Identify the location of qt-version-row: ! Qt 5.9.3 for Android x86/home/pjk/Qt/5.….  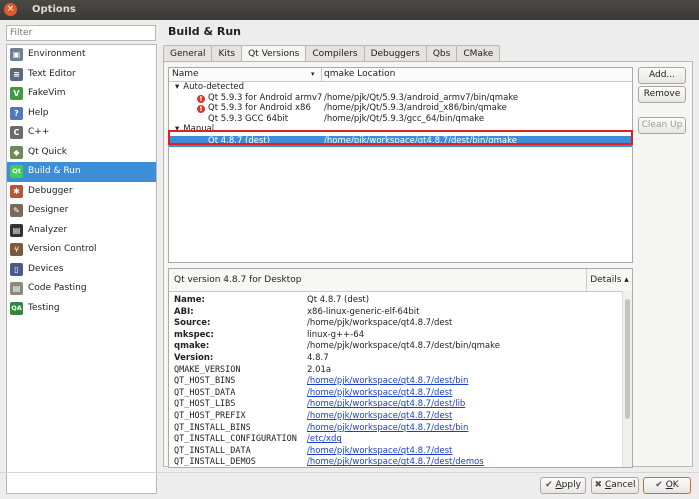
(400, 108).